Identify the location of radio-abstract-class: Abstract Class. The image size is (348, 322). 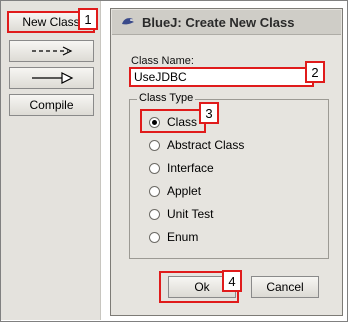
(196, 145).